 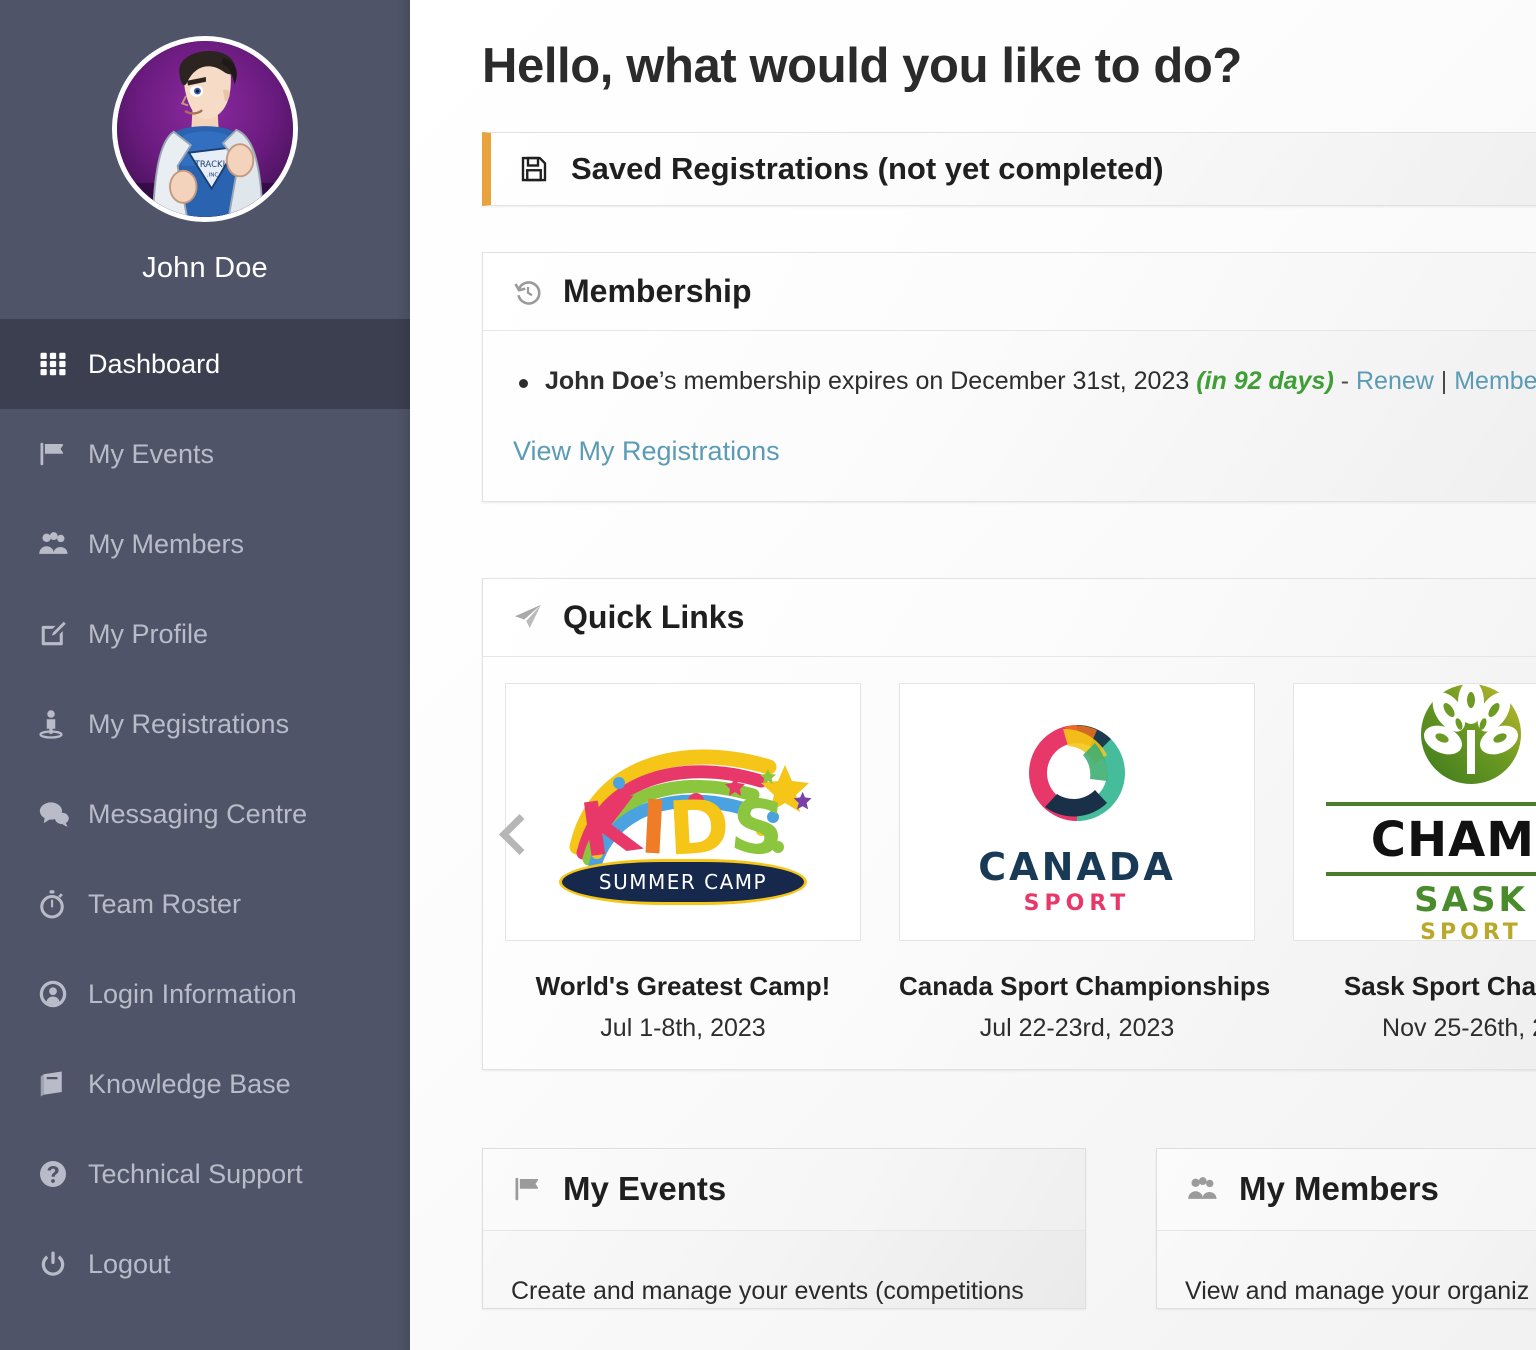 I want to click on sidebar-item-team-roster: Team Roster, so click(x=205, y=904).